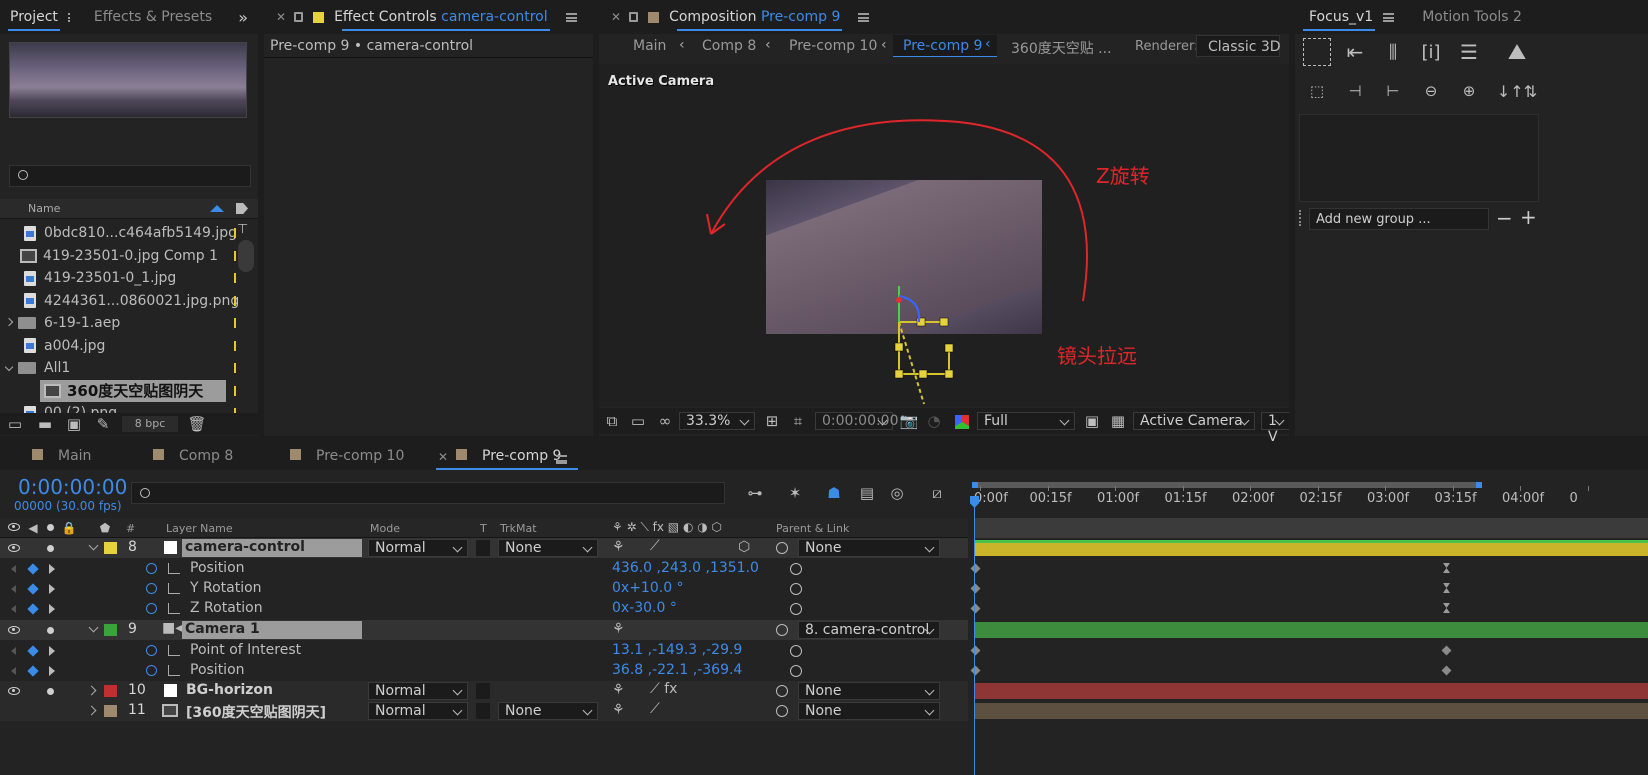 The image size is (1648, 775). I want to click on monitor-icon: ▭, so click(638, 421).